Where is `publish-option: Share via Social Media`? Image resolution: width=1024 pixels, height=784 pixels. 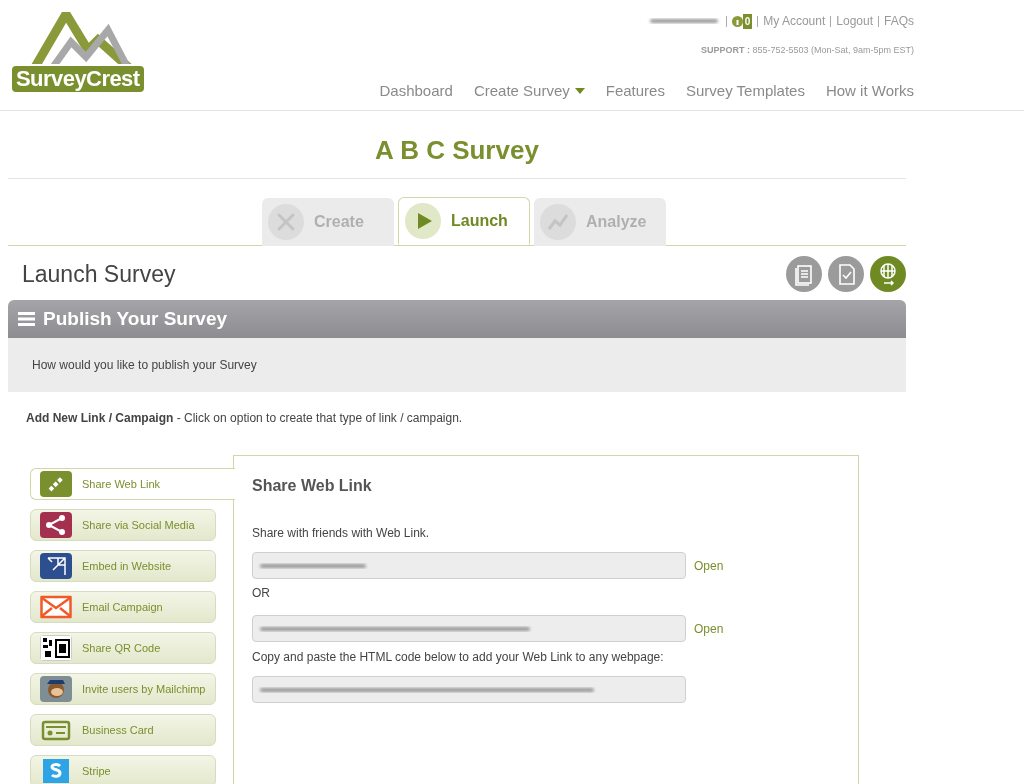
publish-option: Share via Social Media is located at coordinates (123, 525).